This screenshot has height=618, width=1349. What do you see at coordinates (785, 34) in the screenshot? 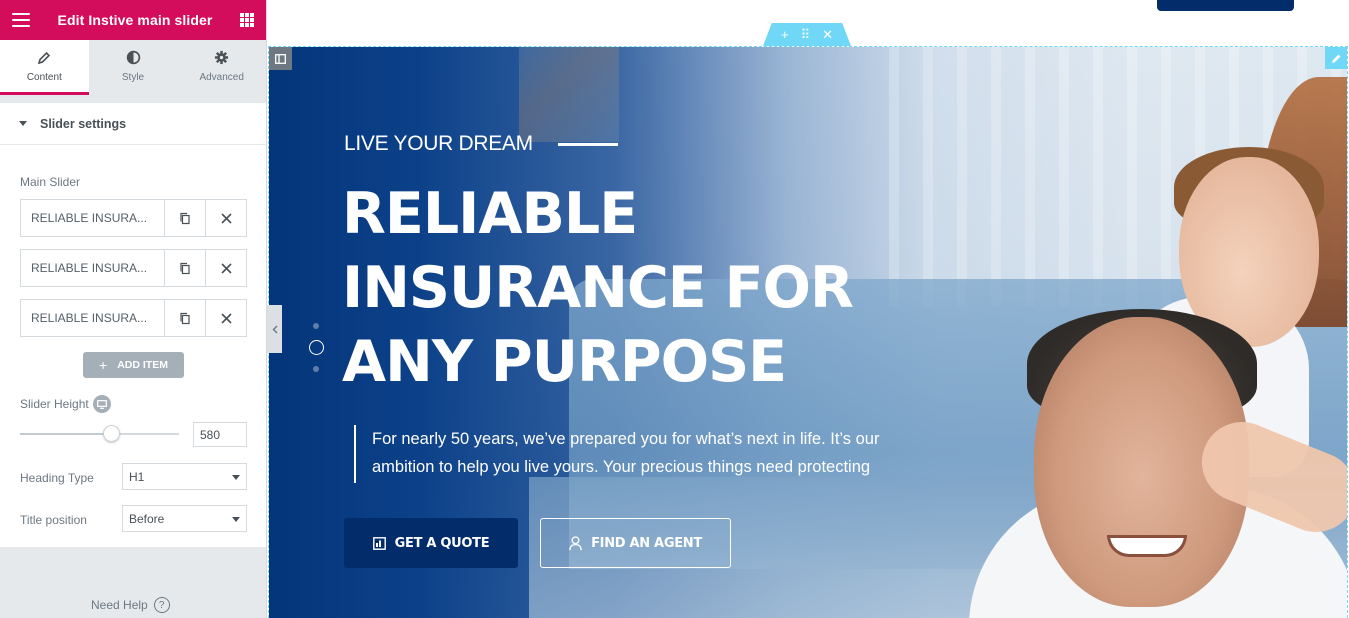
I see `add-section-icon: +` at bounding box center [785, 34].